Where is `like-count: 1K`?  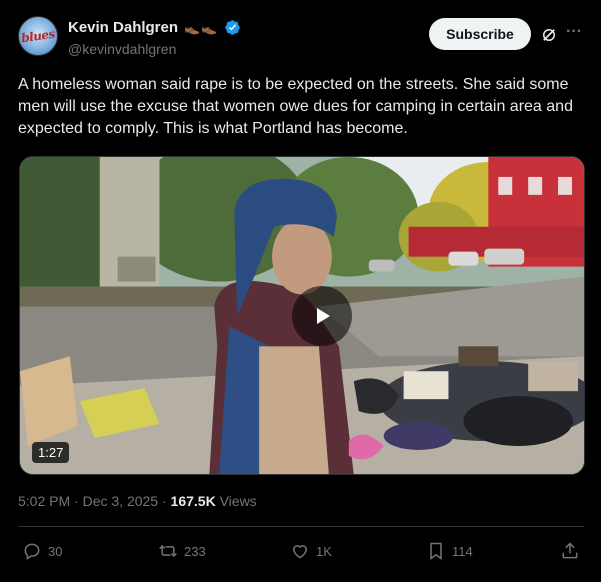 like-count: 1K is located at coordinates (324, 551).